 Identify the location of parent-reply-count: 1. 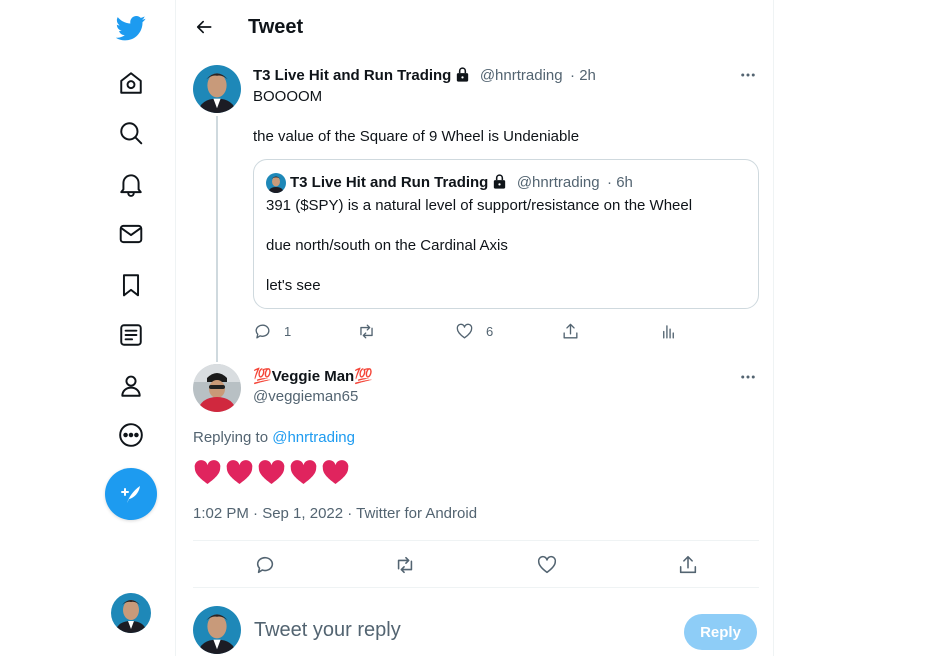
(288, 331).